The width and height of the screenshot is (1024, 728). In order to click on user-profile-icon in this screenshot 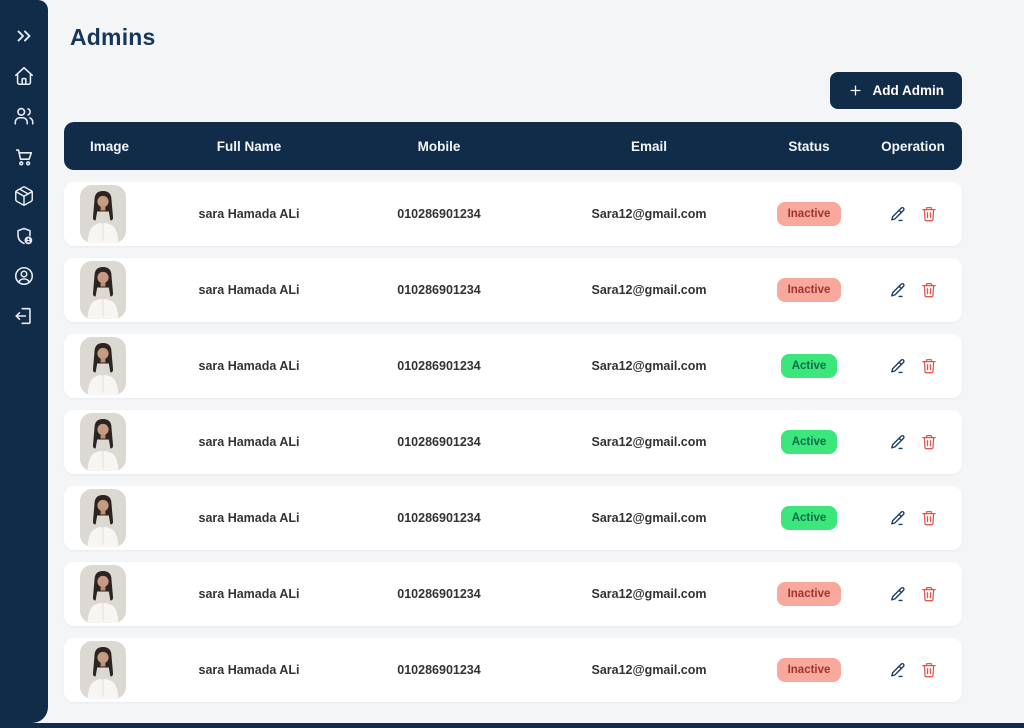, I will do `click(24, 276)`.